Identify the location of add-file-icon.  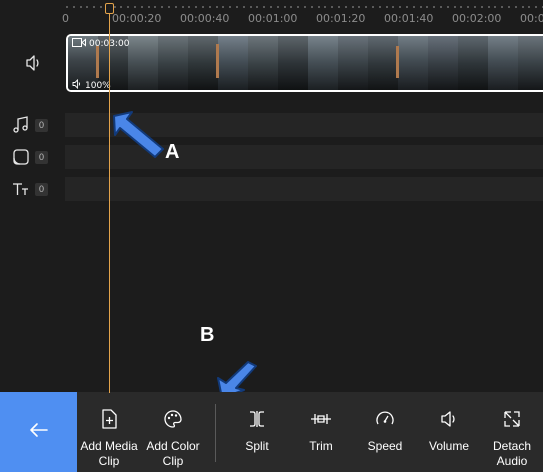
(109, 413).